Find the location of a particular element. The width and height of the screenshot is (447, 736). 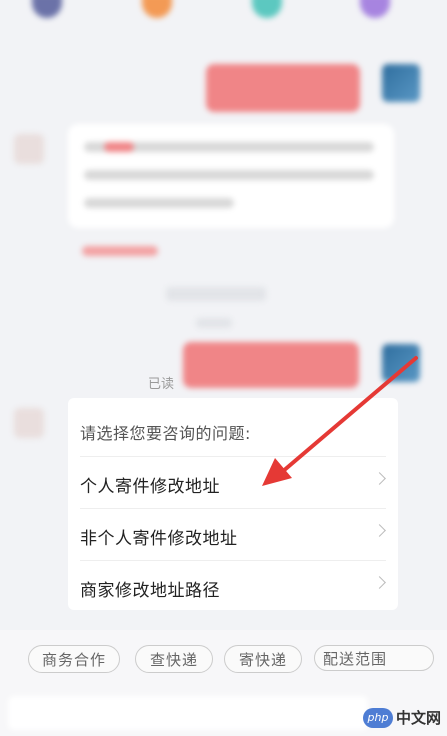

arrow-shaft is located at coordinates (349, 415).